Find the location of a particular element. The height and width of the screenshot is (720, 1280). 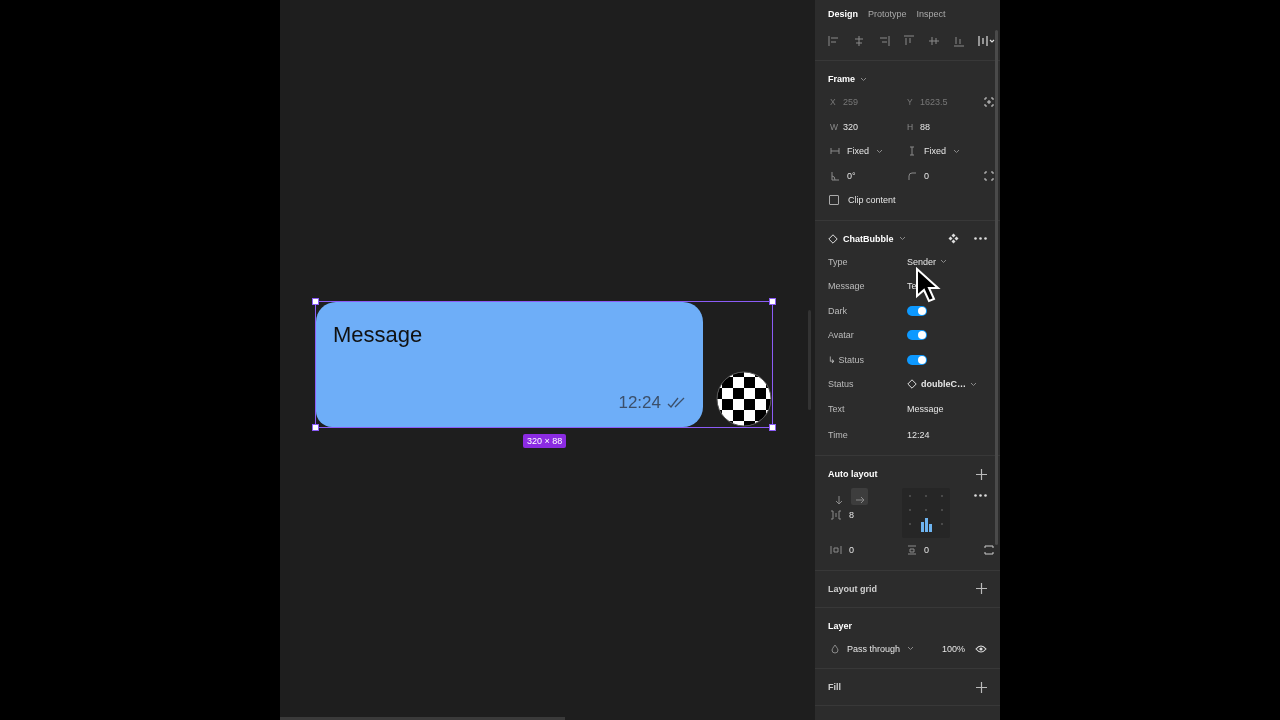

axis-label: X is located at coordinates (833, 102).